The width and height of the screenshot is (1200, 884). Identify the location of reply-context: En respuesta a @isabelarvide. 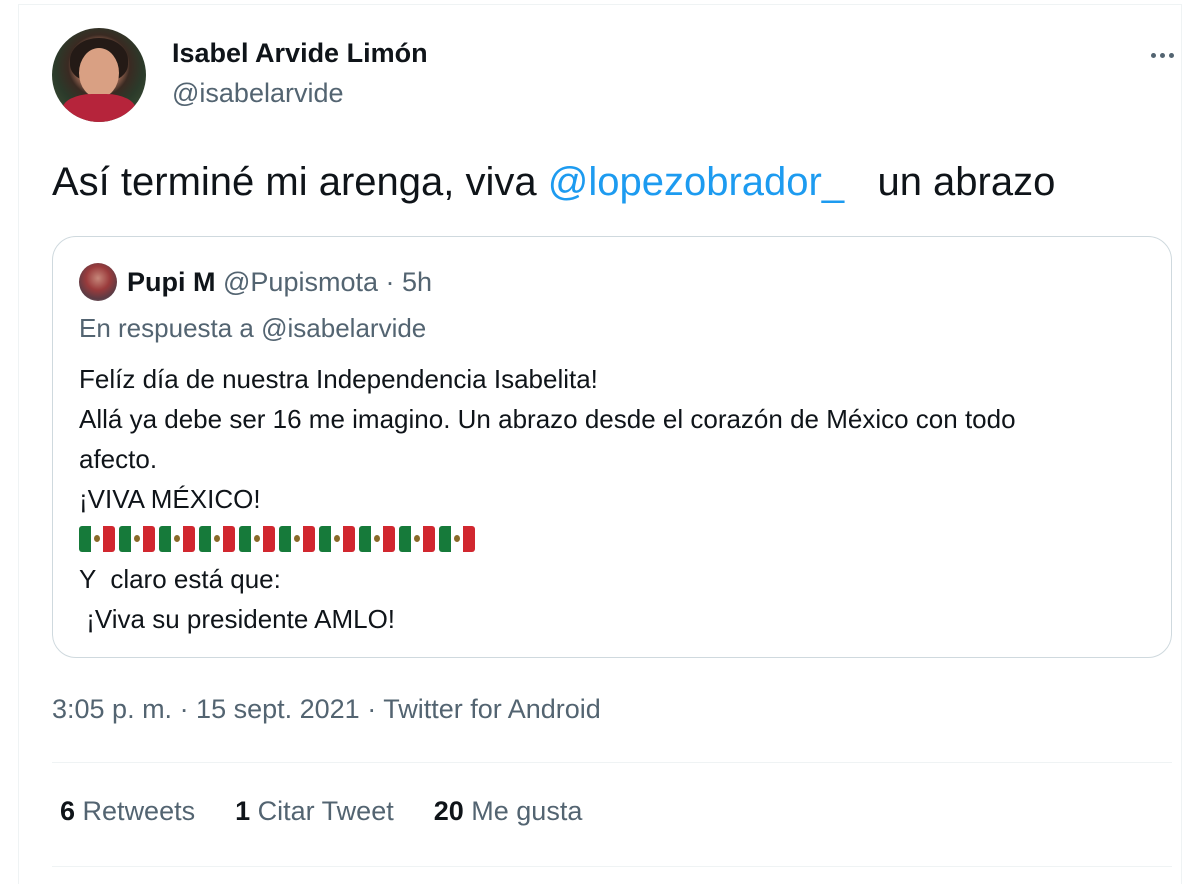
(252, 328).